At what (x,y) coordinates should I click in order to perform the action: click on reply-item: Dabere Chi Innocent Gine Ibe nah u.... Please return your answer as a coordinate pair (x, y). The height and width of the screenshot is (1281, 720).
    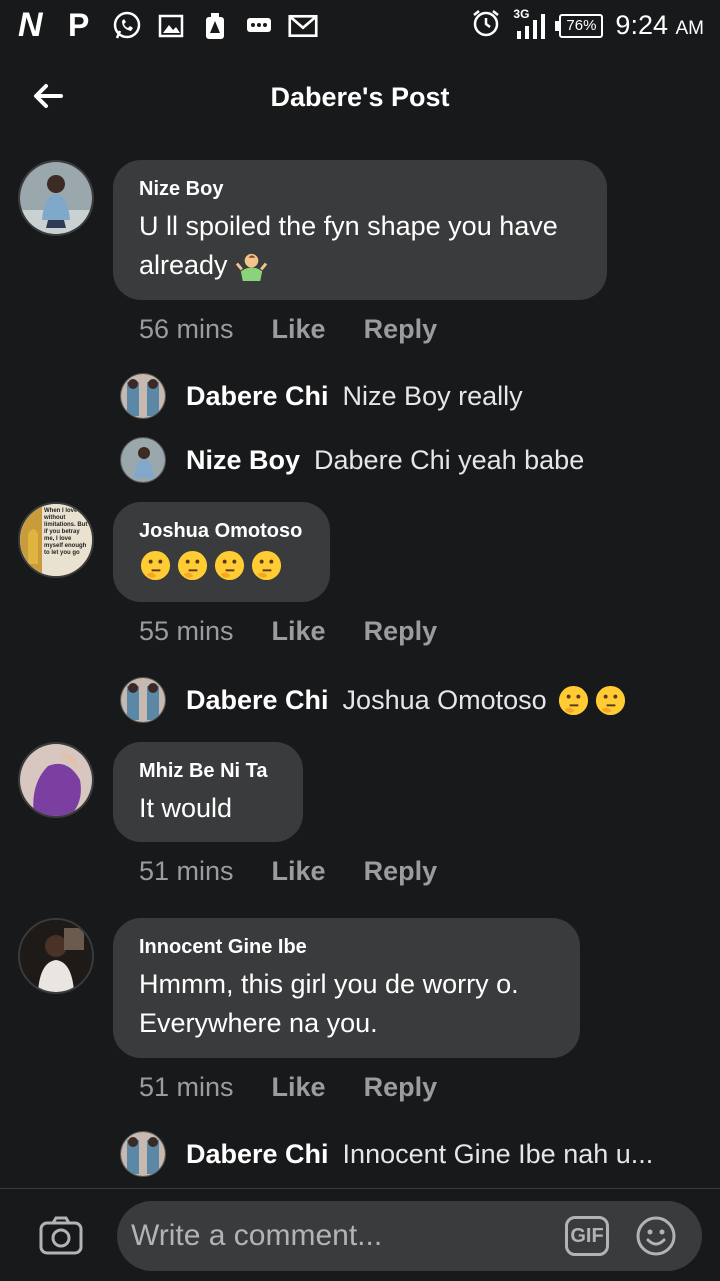
    Looking at the image, I should click on (386, 1154).